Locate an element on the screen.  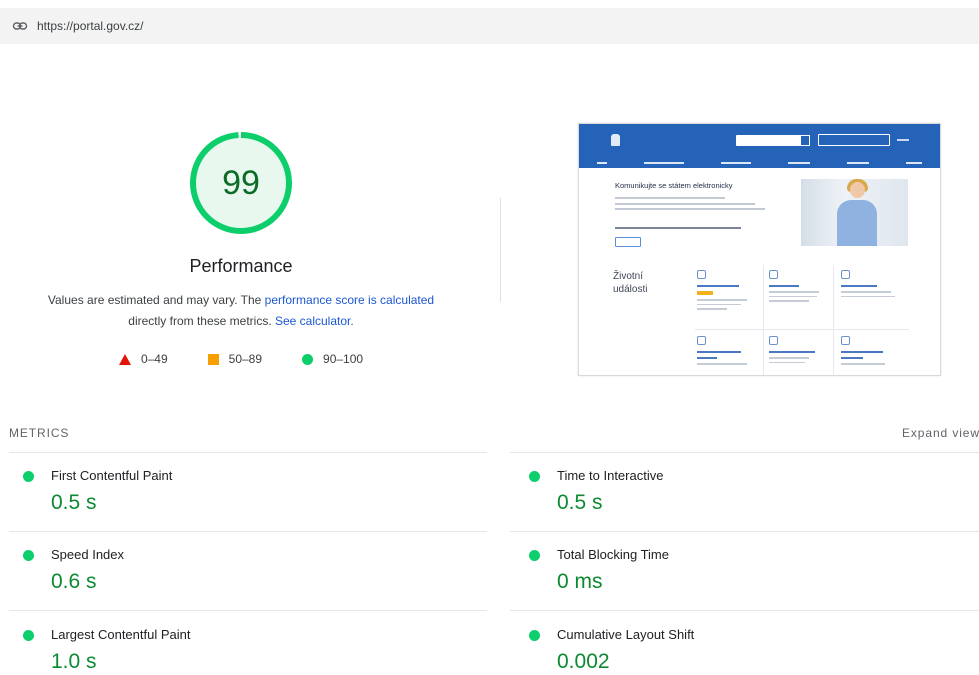
metric-name: Speed Index is located at coordinates (88, 554).